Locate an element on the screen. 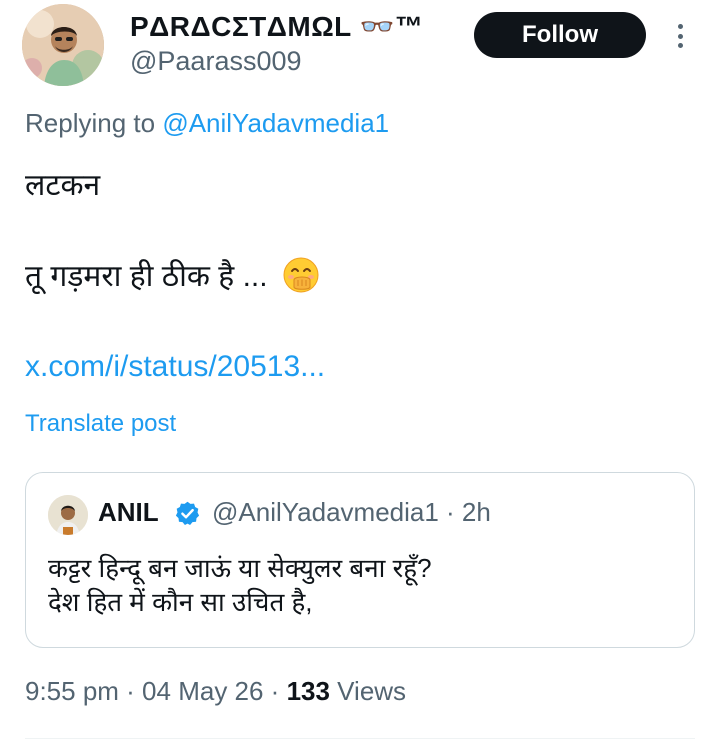 The height and width of the screenshot is (741, 720). replying-to-mention: @AnilYadavmedia1 is located at coordinates (275, 123).